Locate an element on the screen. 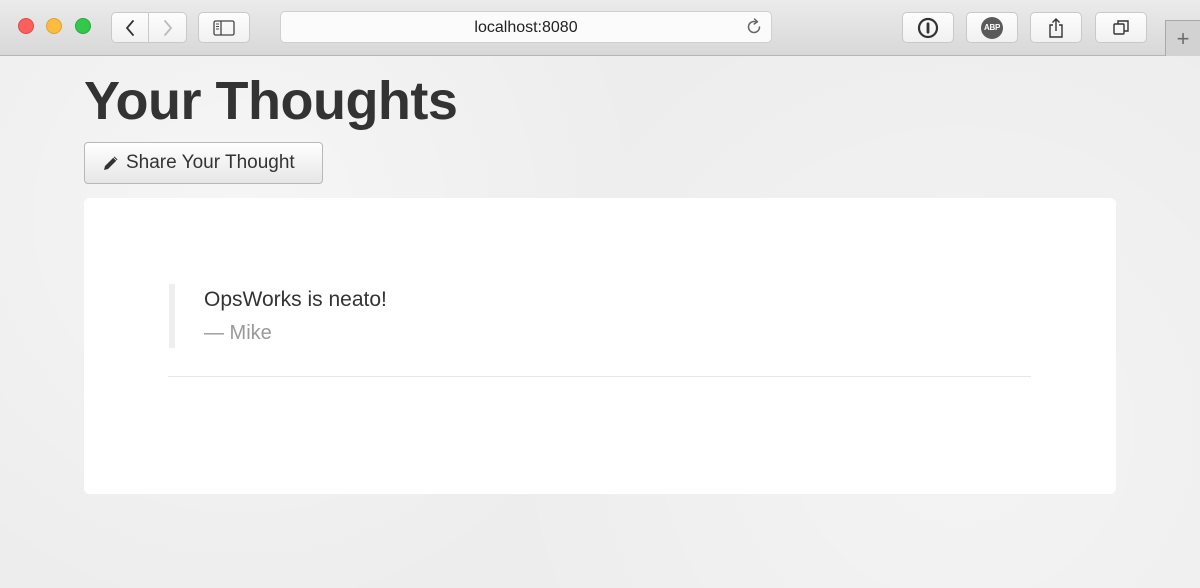 This screenshot has width=1200, height=588. thought-text: OpsWorks is neato! is located at coordinates (295, 299).